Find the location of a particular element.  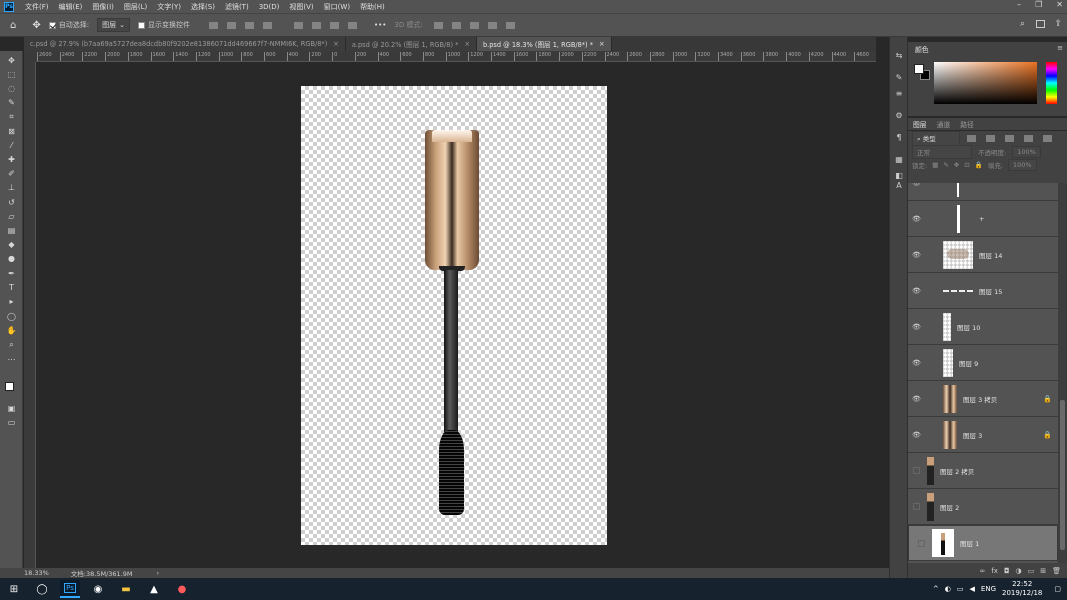

more-options-button: ••• is located at coordinates (380, 25).